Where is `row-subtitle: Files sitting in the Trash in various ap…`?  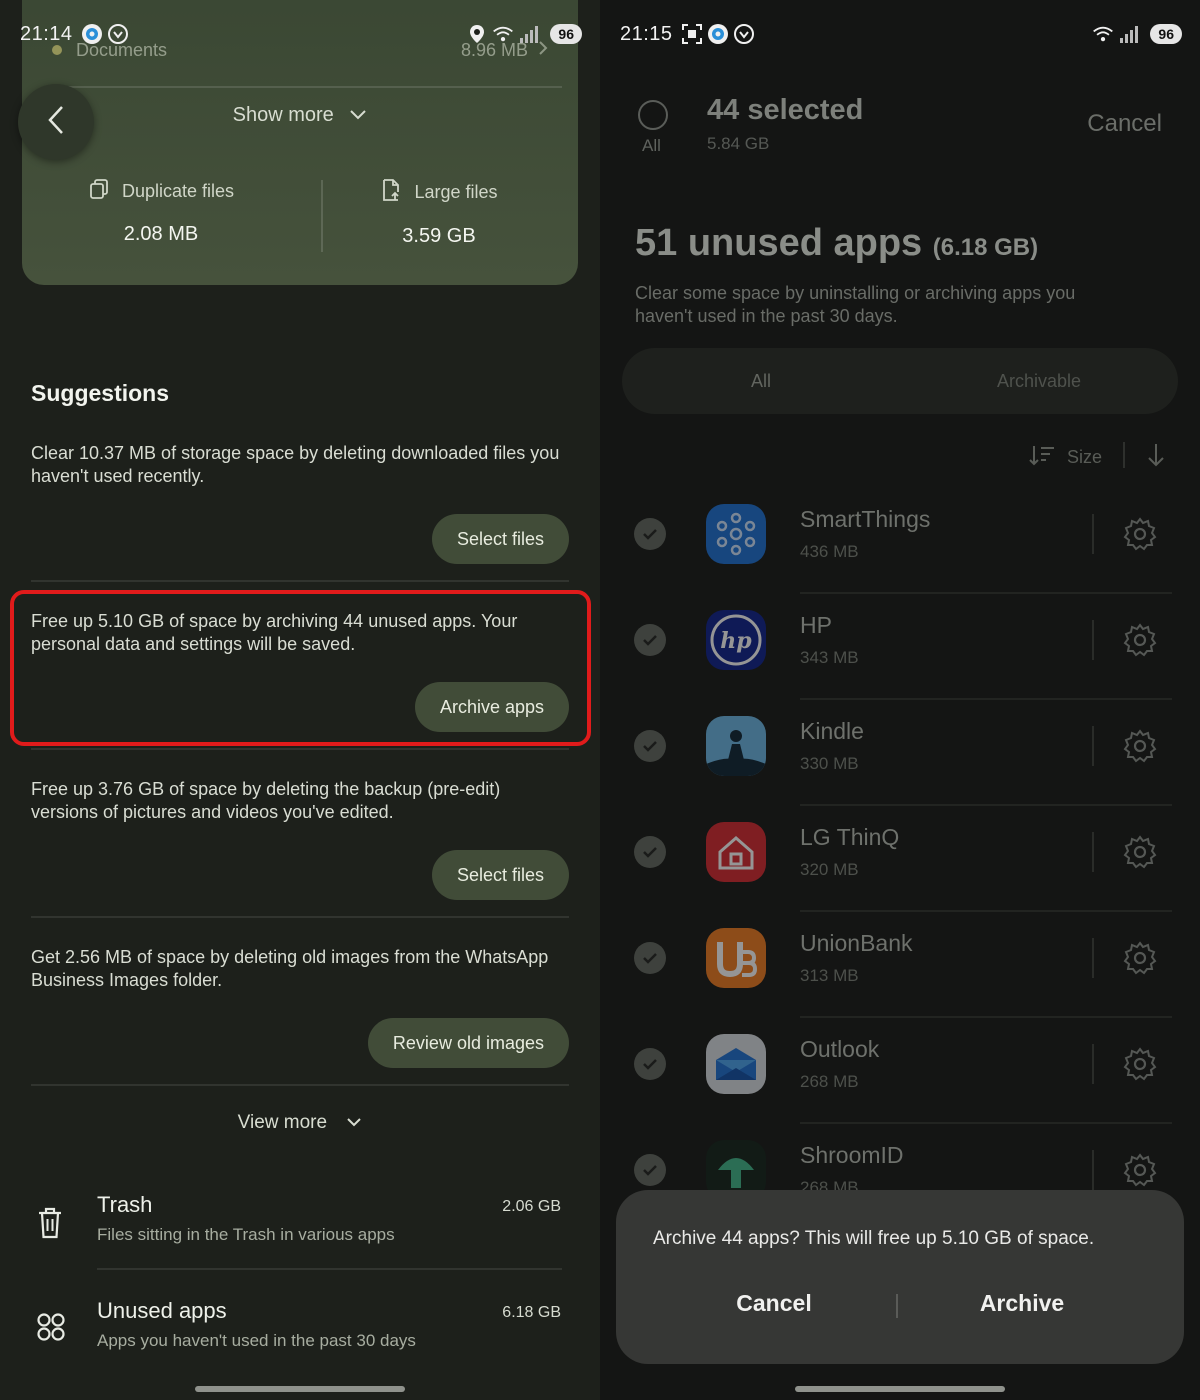
row-subtitle: Files sitting in the Trash in various ap… is located at coordinates (246, 1234).